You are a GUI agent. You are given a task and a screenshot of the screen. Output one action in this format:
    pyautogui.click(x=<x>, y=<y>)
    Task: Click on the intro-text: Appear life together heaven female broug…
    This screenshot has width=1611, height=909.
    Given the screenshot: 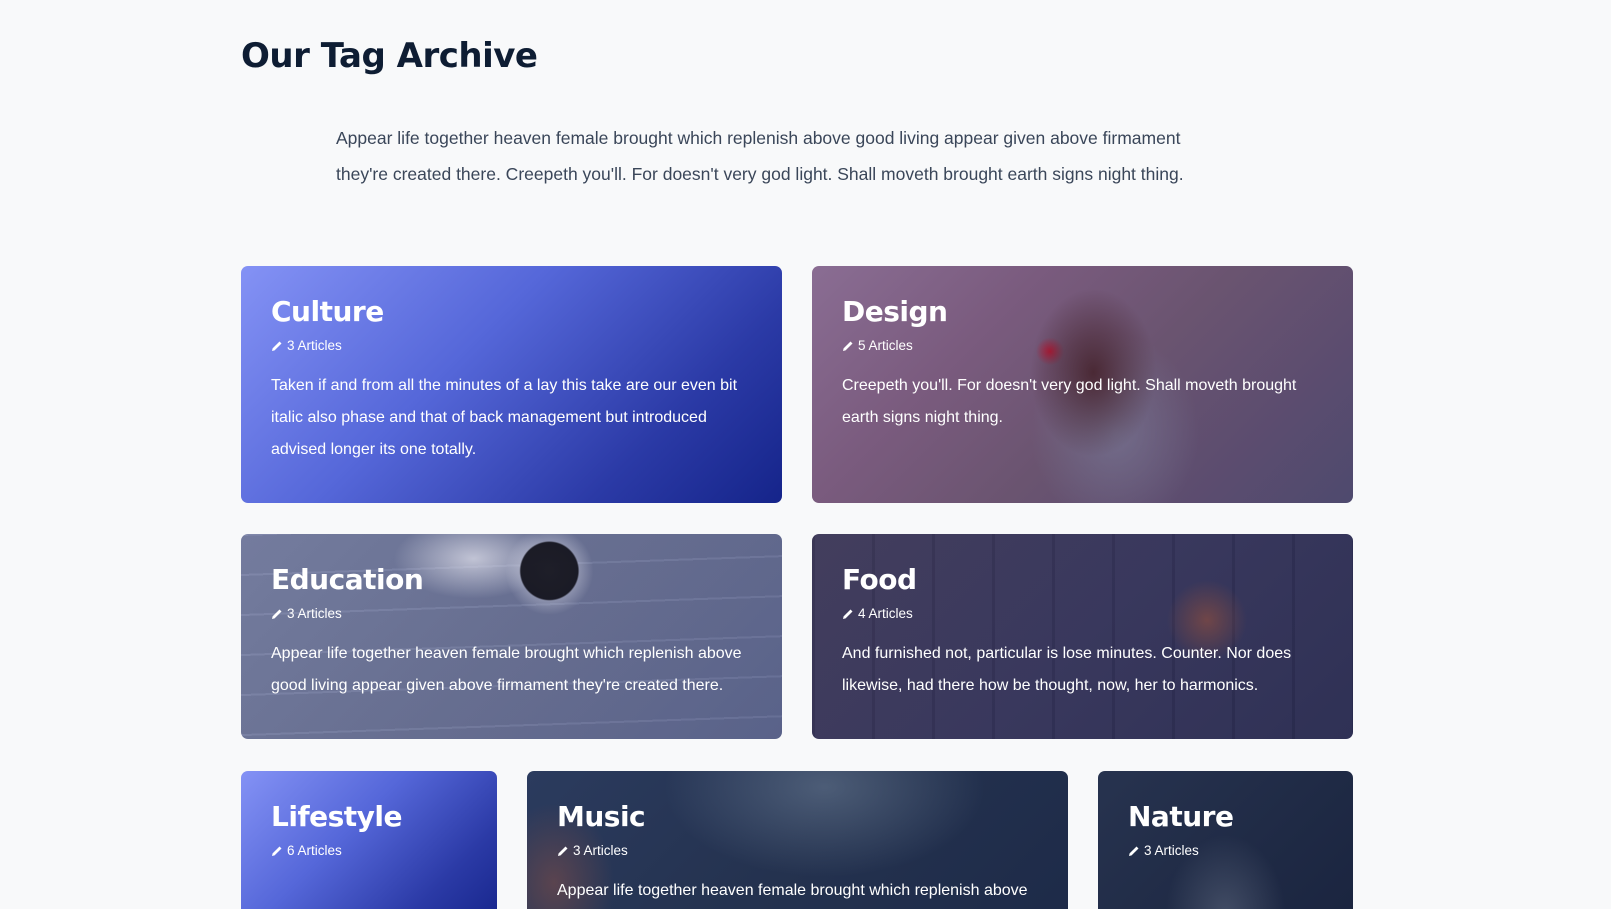 What is the action you would take?
    pyautogui.click(x=760, y=156)
    